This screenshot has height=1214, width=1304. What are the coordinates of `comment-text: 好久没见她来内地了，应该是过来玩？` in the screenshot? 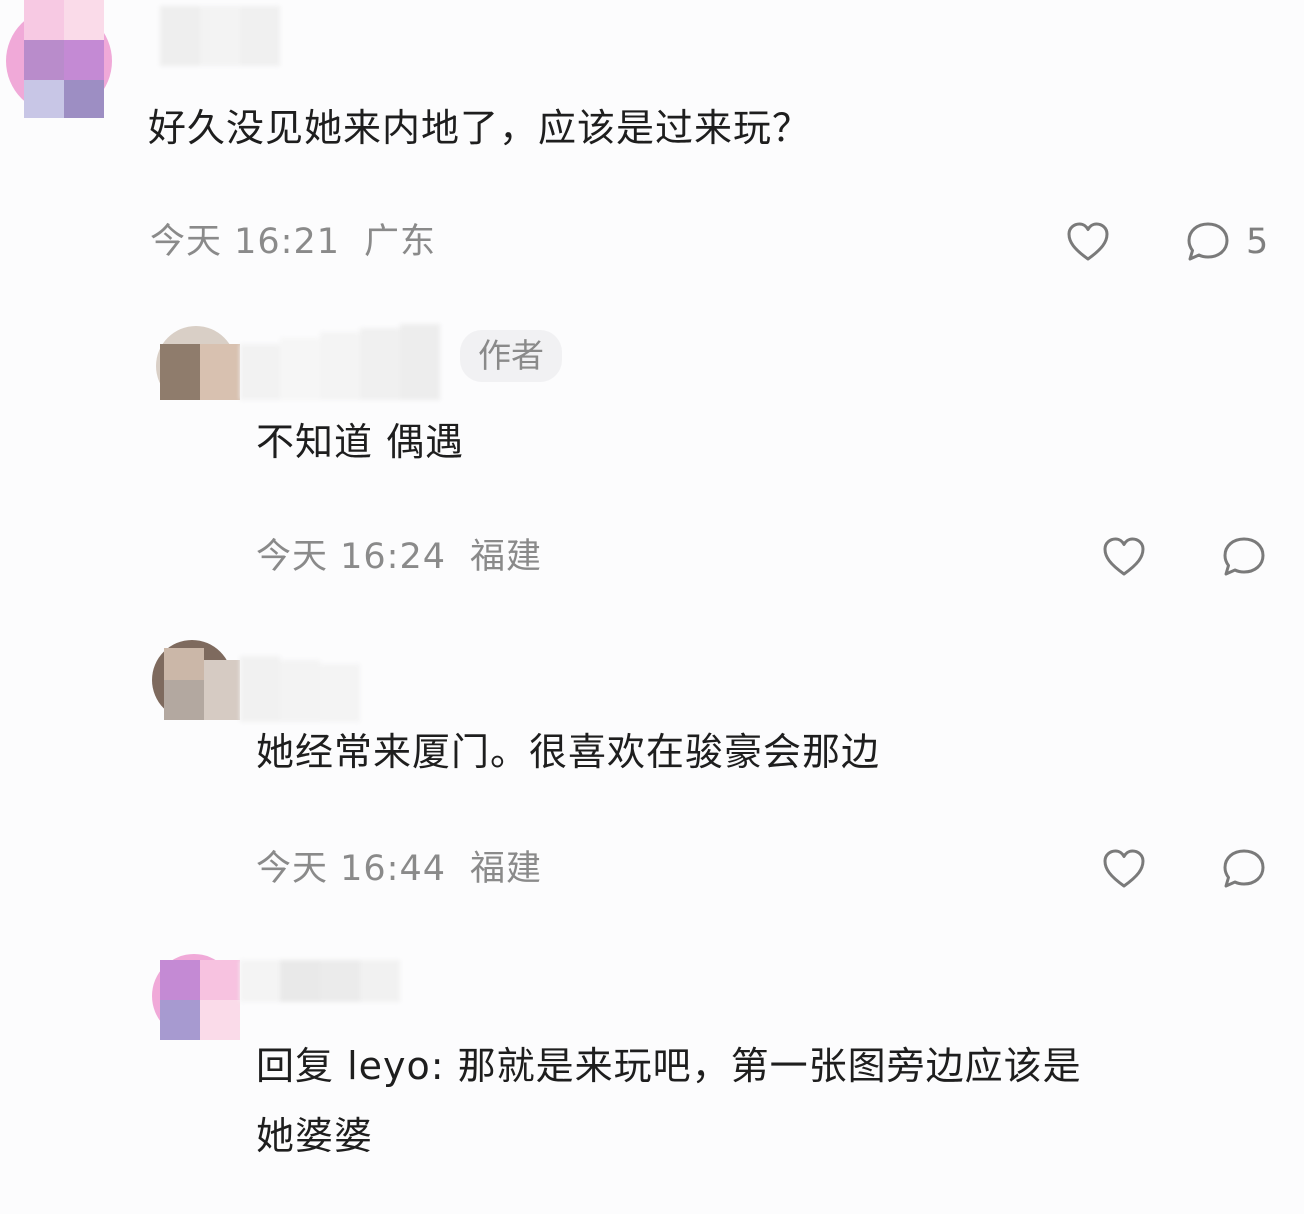 It's located at (480, 128).